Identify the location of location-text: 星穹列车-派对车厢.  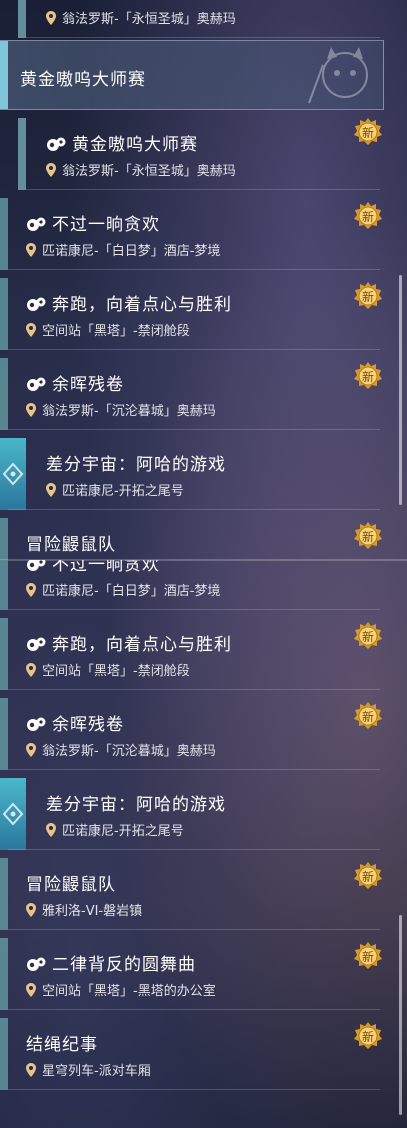
(88, 1069).